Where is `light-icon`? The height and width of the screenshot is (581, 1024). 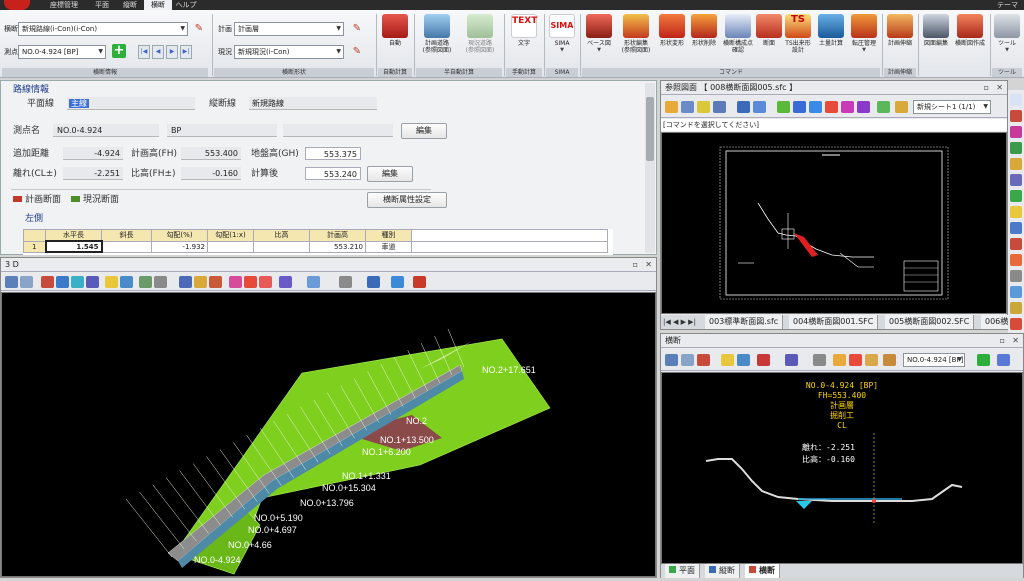
light-icon is located at coordinates (727, 360).